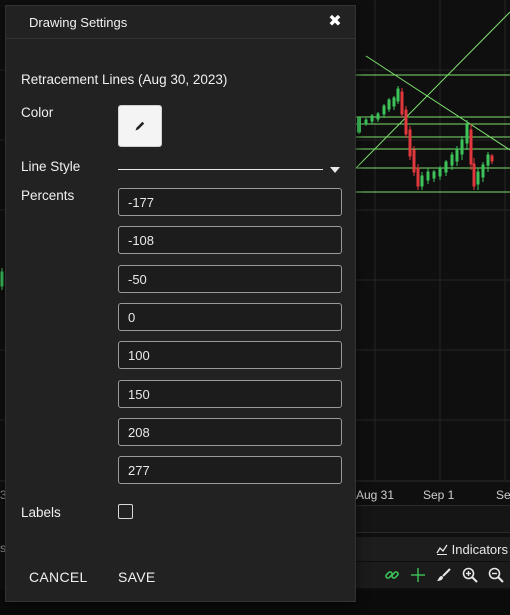  I want to click on dialog-header: Drawing Settings ✖, so click(180, 22).